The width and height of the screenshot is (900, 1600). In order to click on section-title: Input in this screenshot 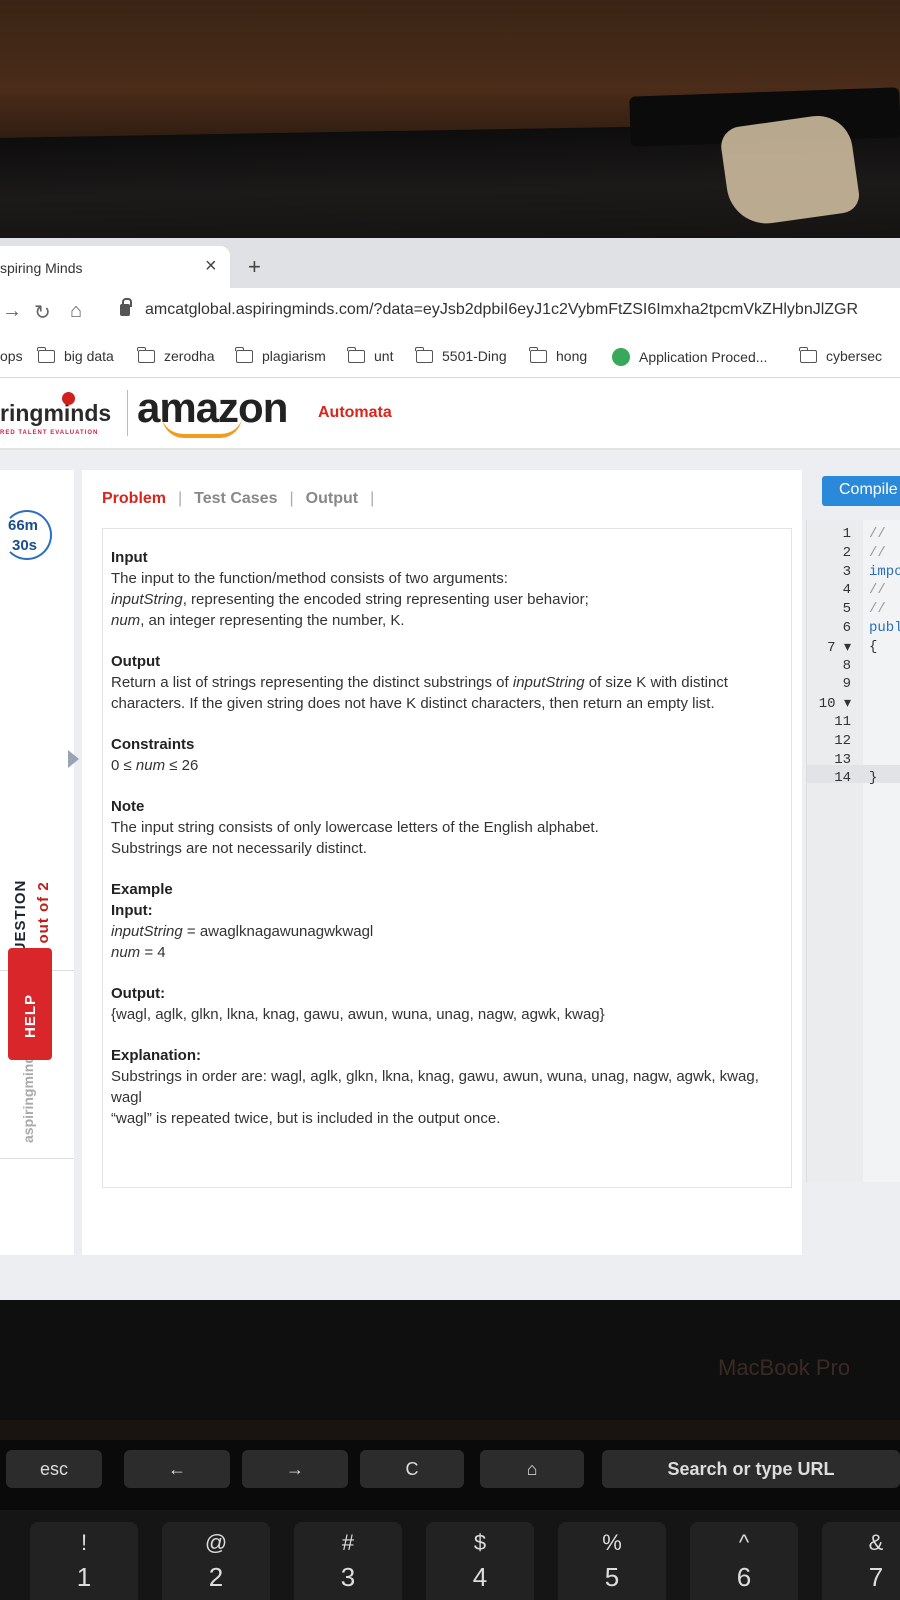, I will do `click(129, 557)`.